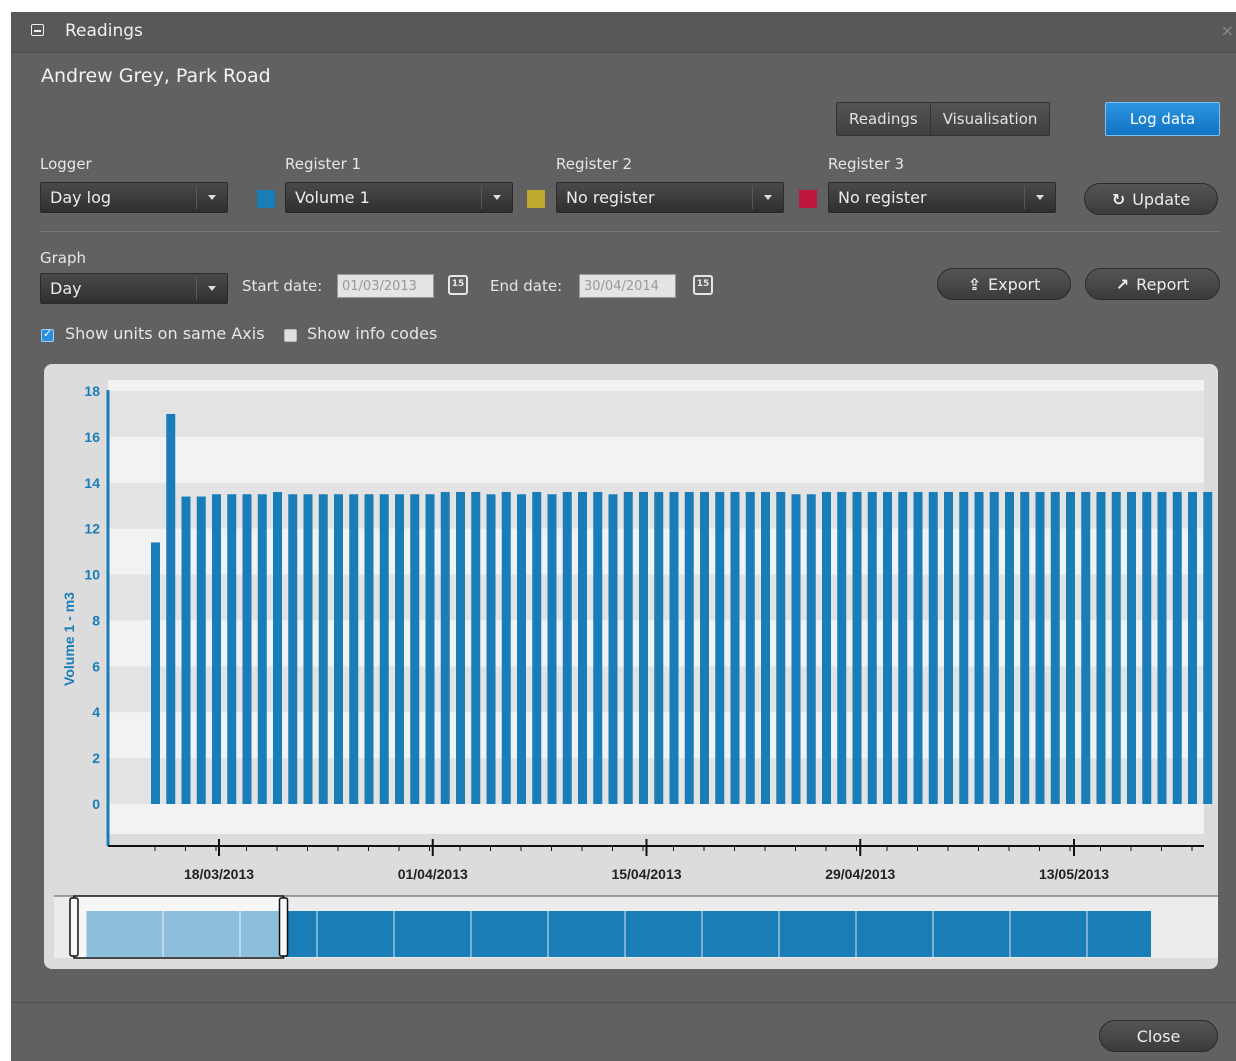 This screenshot has width=1236, height=1061. I want to click on register-2-dropdown: No register, so click(670, 197).